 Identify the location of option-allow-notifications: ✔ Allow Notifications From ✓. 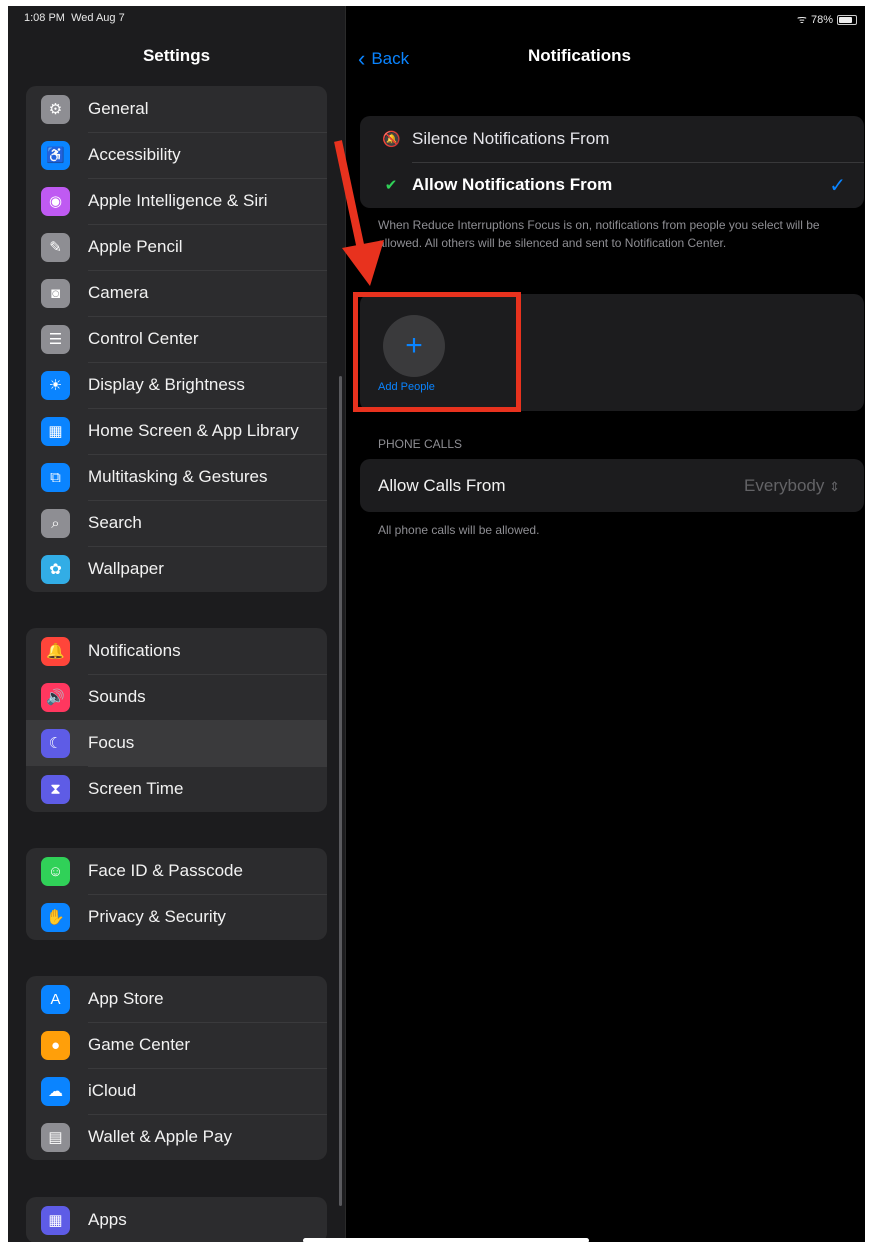
(612, 185).